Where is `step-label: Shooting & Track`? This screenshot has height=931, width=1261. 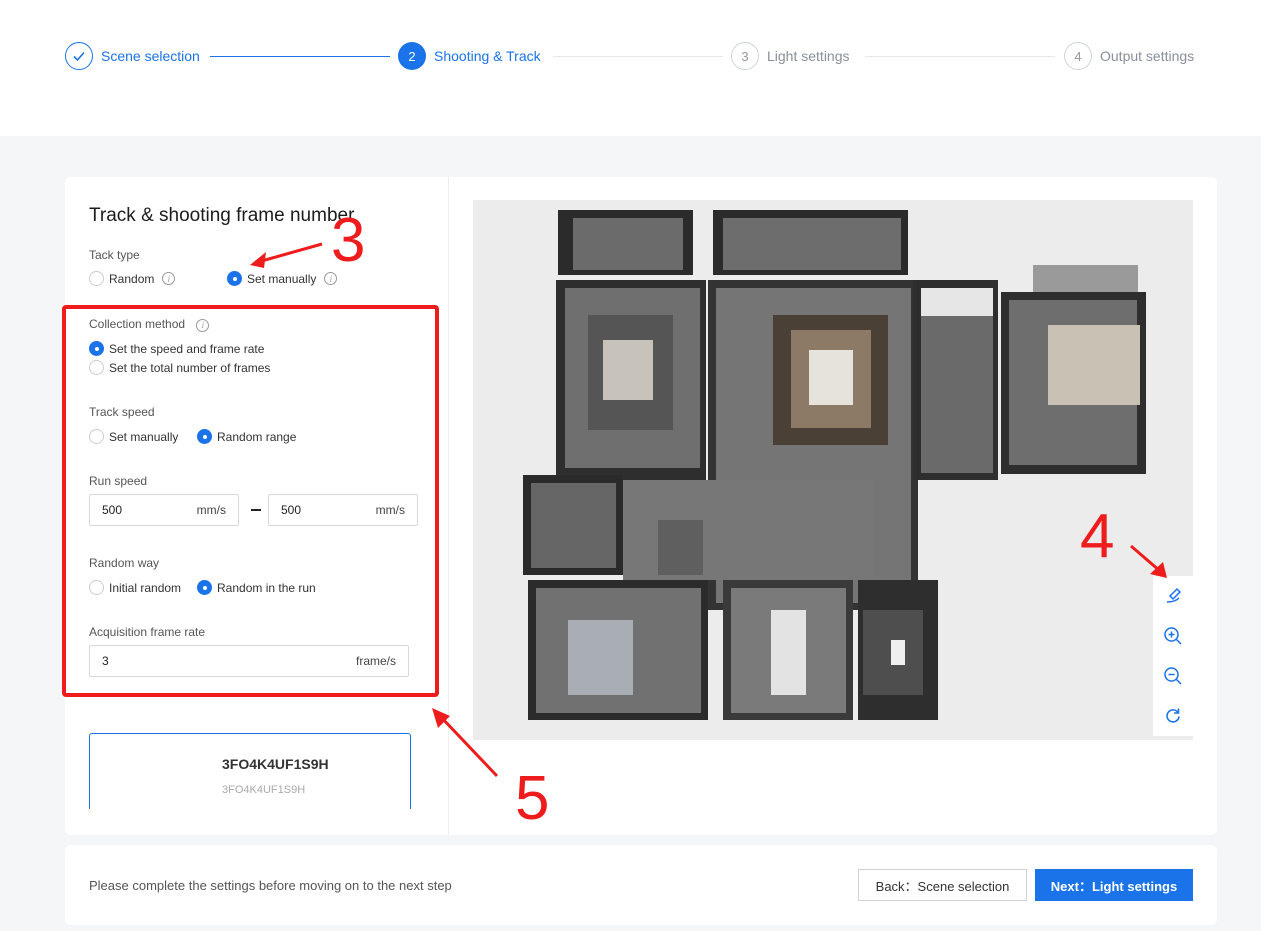
step-label: Shooting & Track is located at coordinates (487, 56).